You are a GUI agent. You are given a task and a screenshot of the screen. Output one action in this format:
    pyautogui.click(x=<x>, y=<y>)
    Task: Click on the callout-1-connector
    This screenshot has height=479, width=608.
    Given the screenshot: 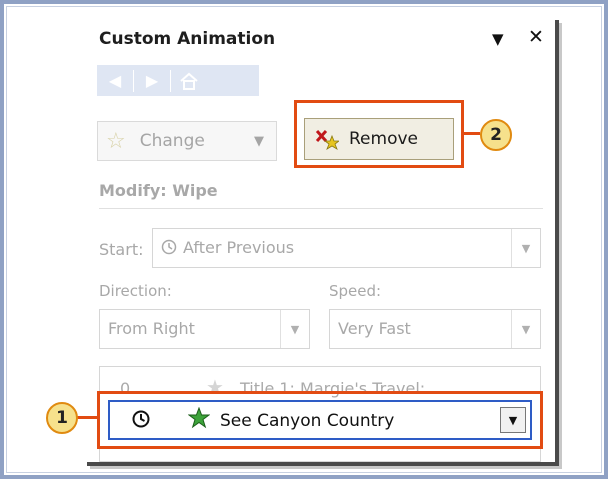 What is the action you would take?
    pyautogui.click(x=86, y=417)
    